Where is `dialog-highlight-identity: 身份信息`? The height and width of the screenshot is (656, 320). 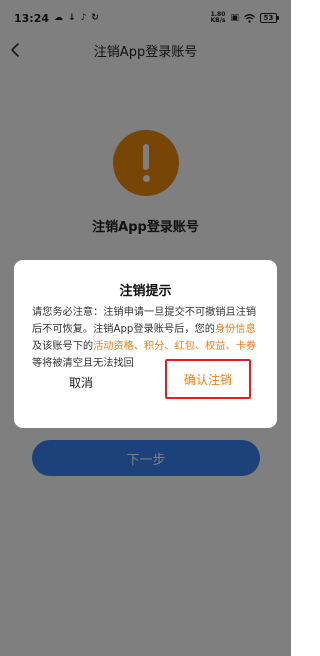 dialog-highlight-identity: 身份信息 is located at coordinates (235, 329).